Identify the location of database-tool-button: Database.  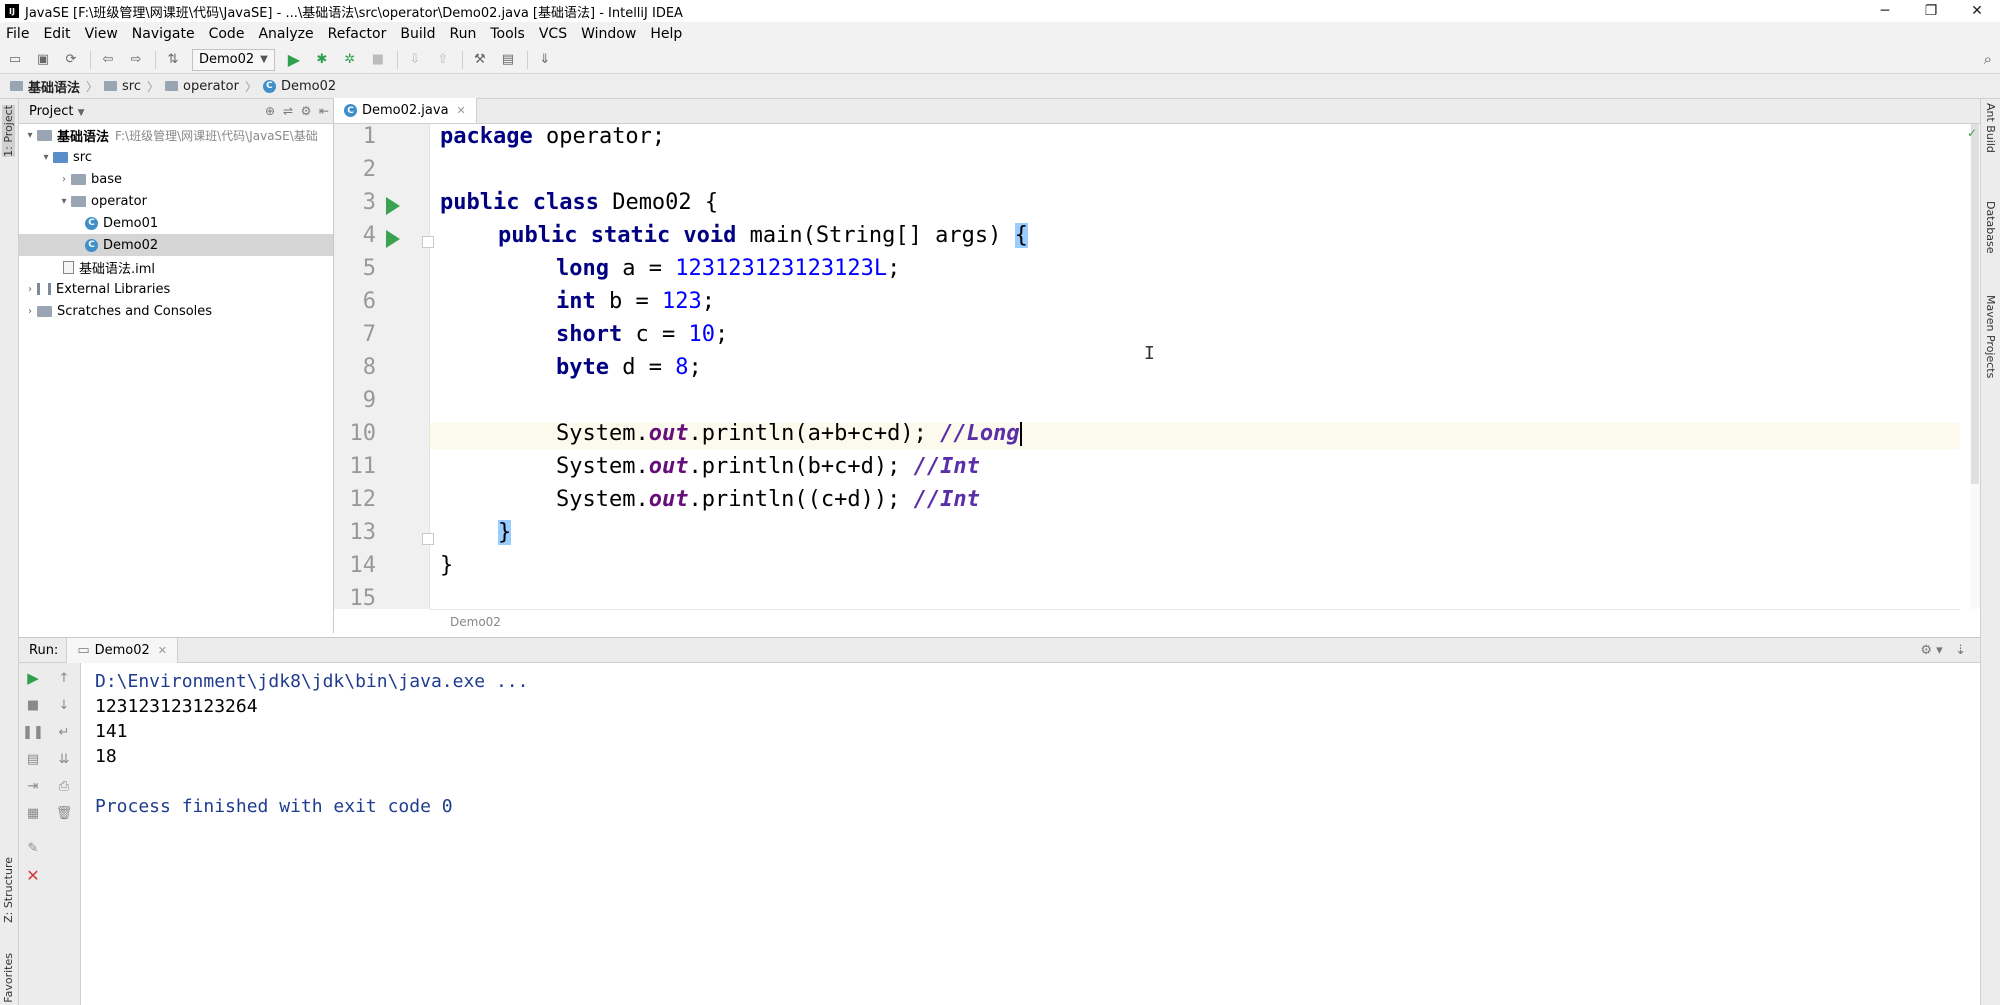
(1990, 227).